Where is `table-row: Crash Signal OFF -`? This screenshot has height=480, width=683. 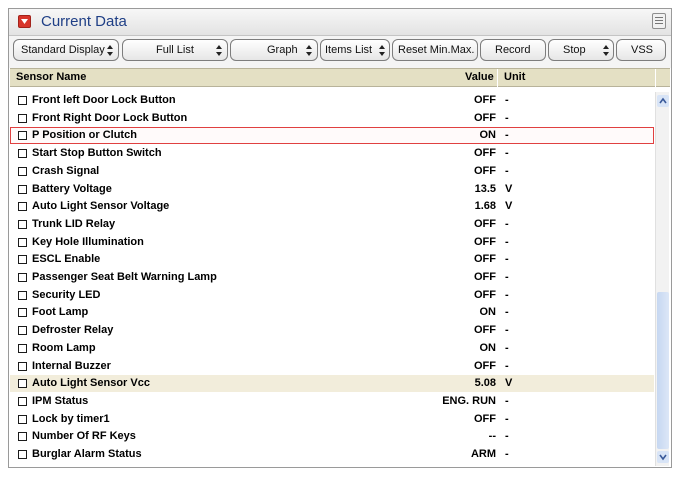 table-row: Crash Signal OFF - is located at coordinates (332, 171).